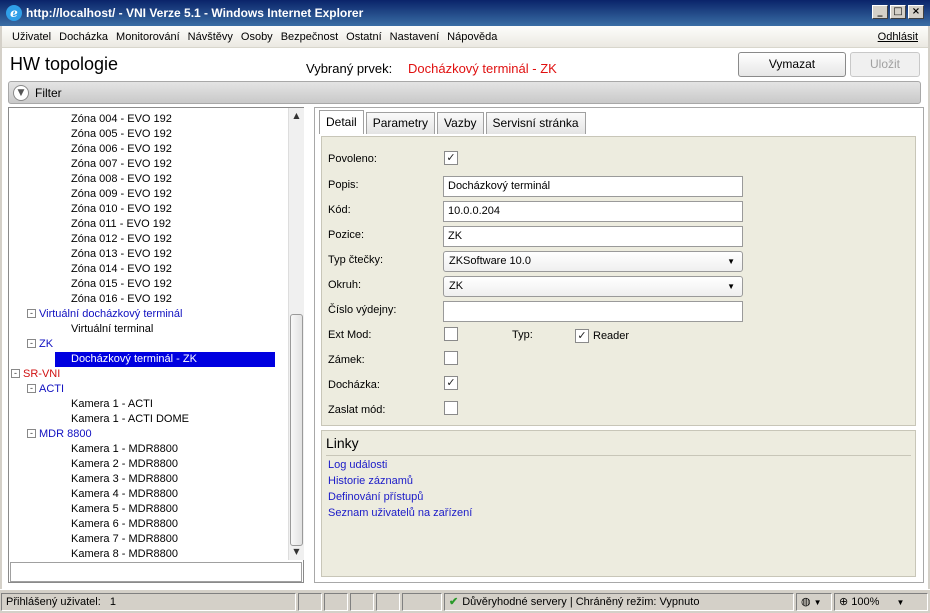 The height and width of the screenshot is (613, 930). Describe the element at coordinates (104, 314) in the screenshot. I see `tree-item: - Virtuální docházkový terminál` at that location.